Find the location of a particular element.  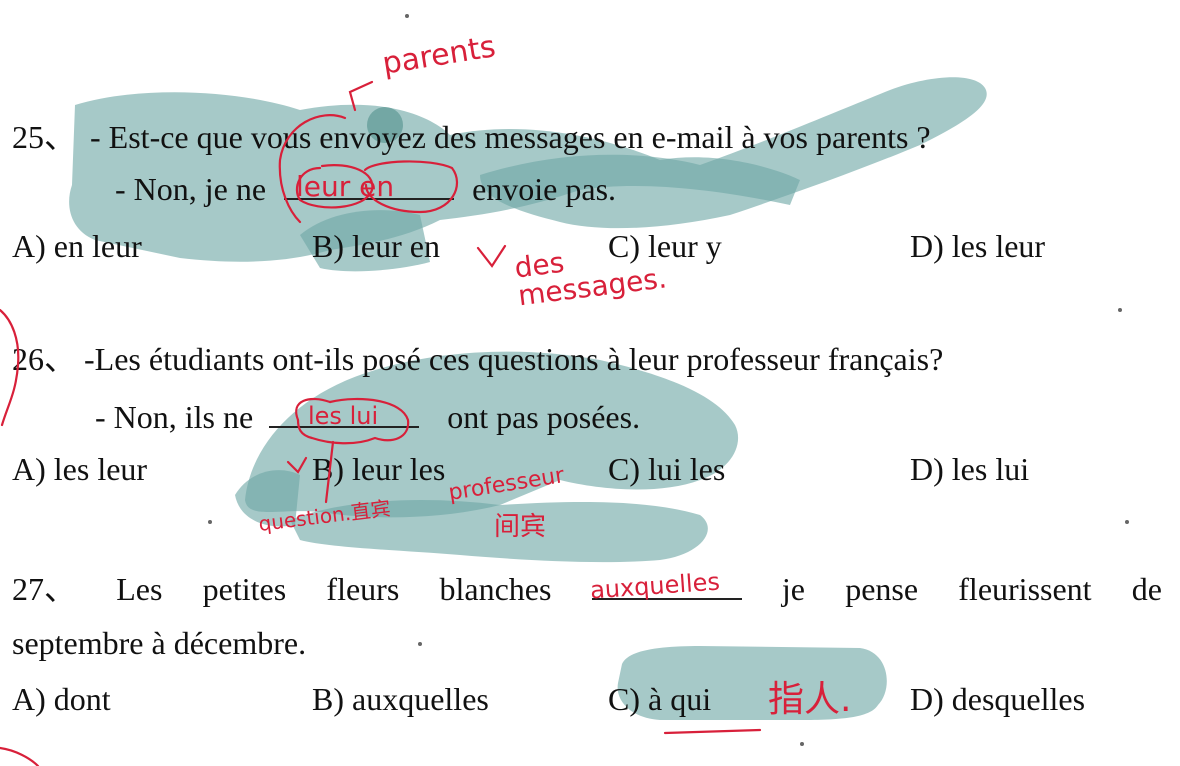

q26-option-a: A) les leur is located at coordinates (80, 469).